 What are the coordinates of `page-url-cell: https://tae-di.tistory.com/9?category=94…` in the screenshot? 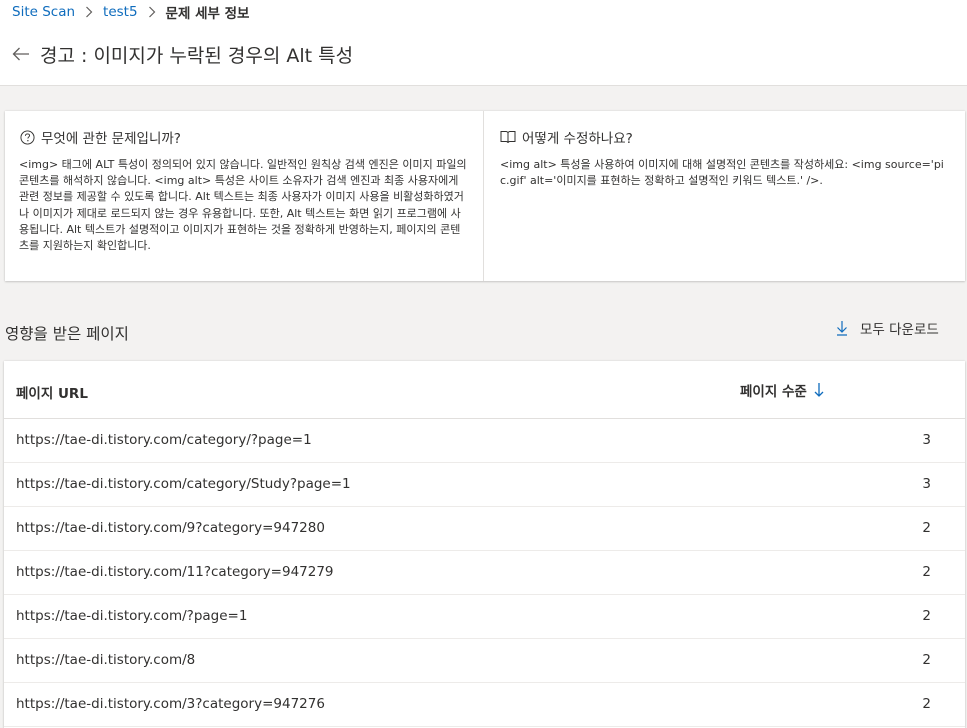 It's located at (170, 528).